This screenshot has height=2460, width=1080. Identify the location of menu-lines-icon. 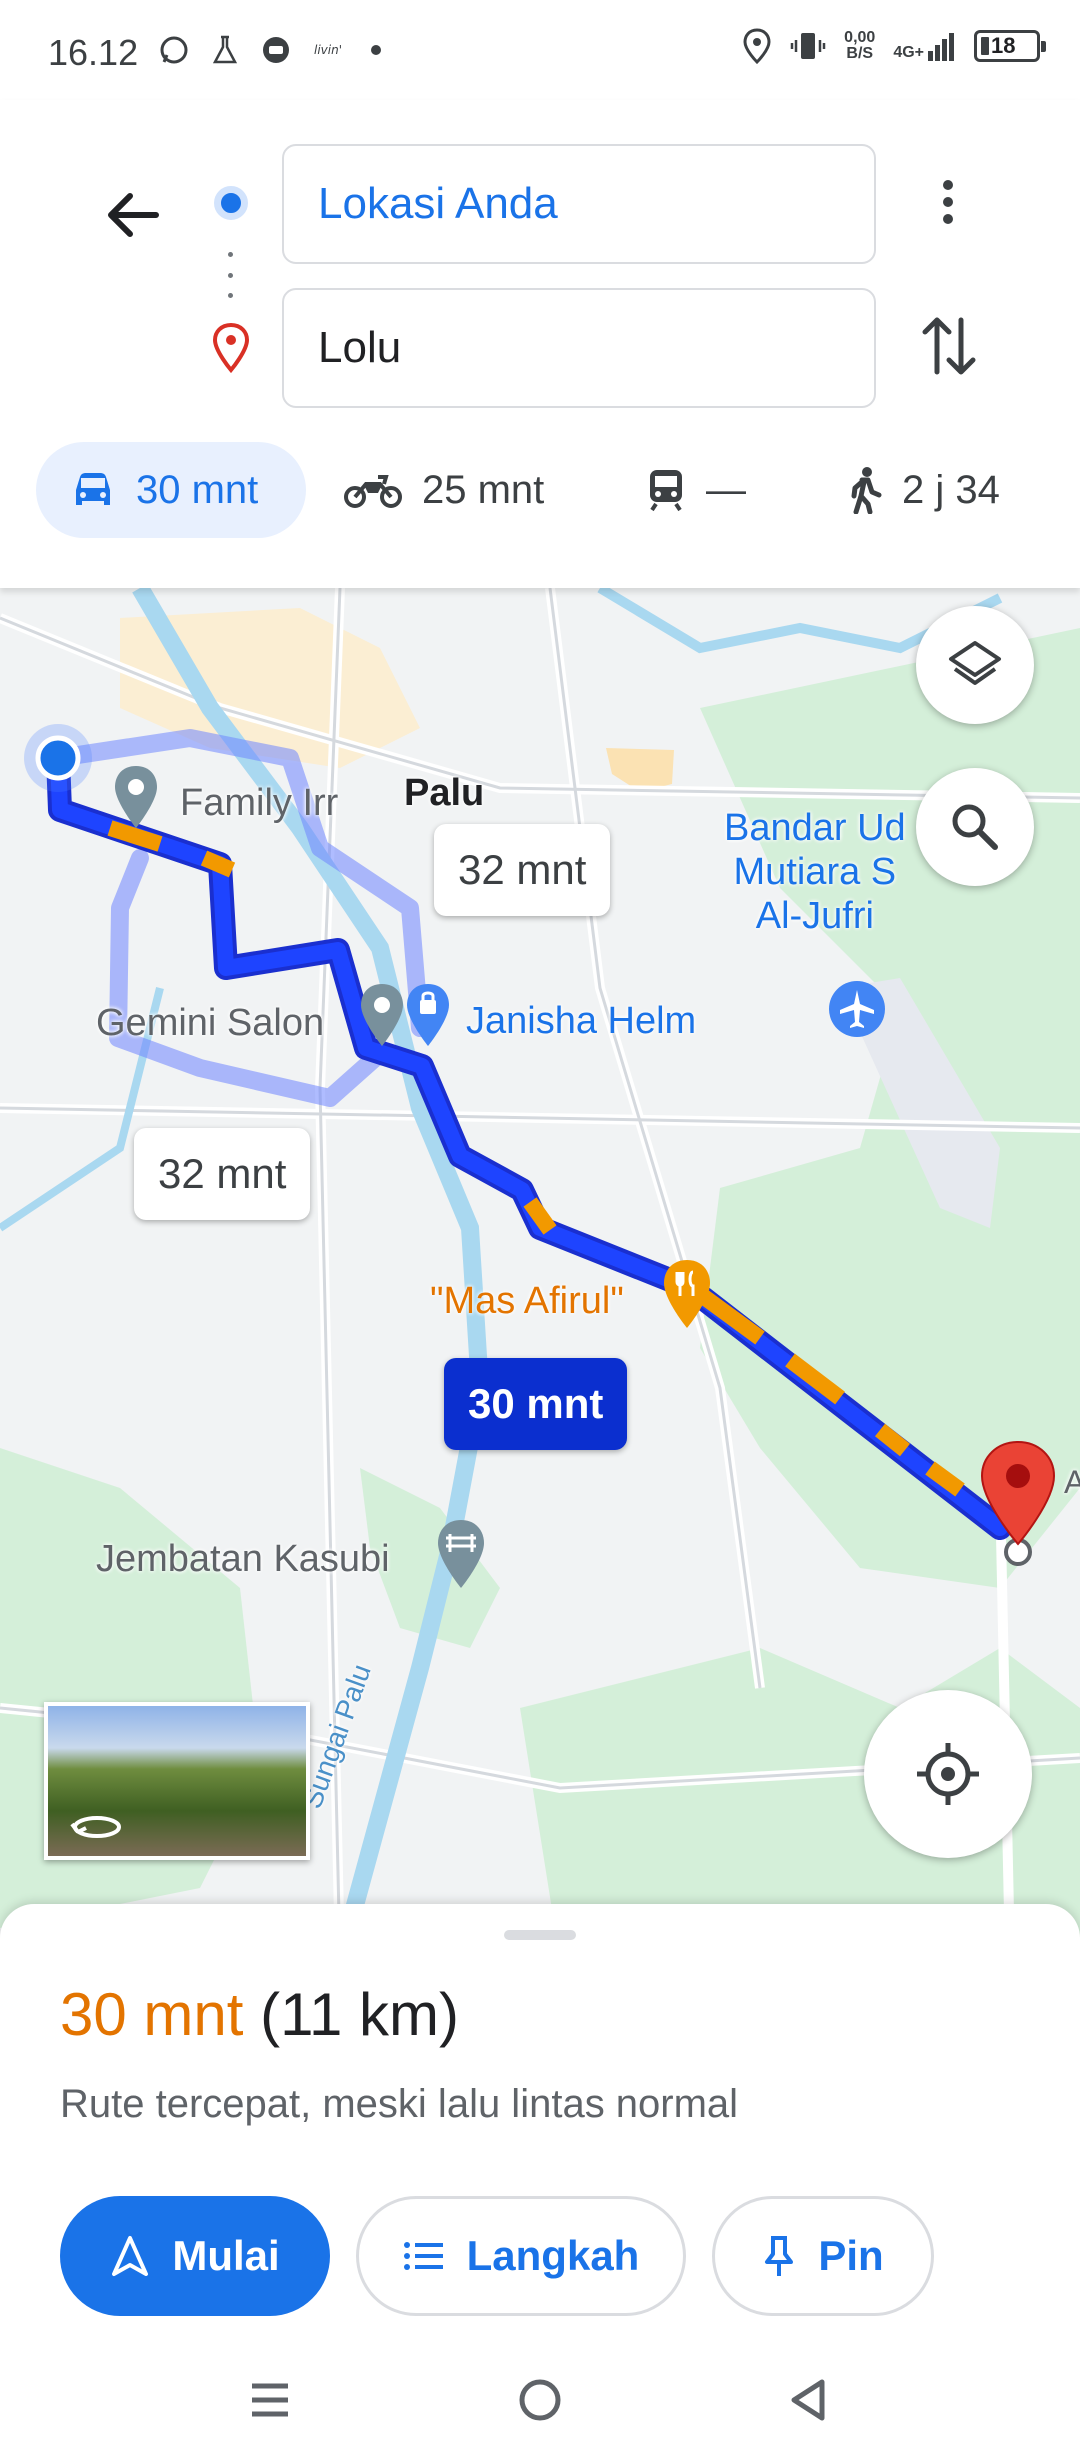
(270, 2400).